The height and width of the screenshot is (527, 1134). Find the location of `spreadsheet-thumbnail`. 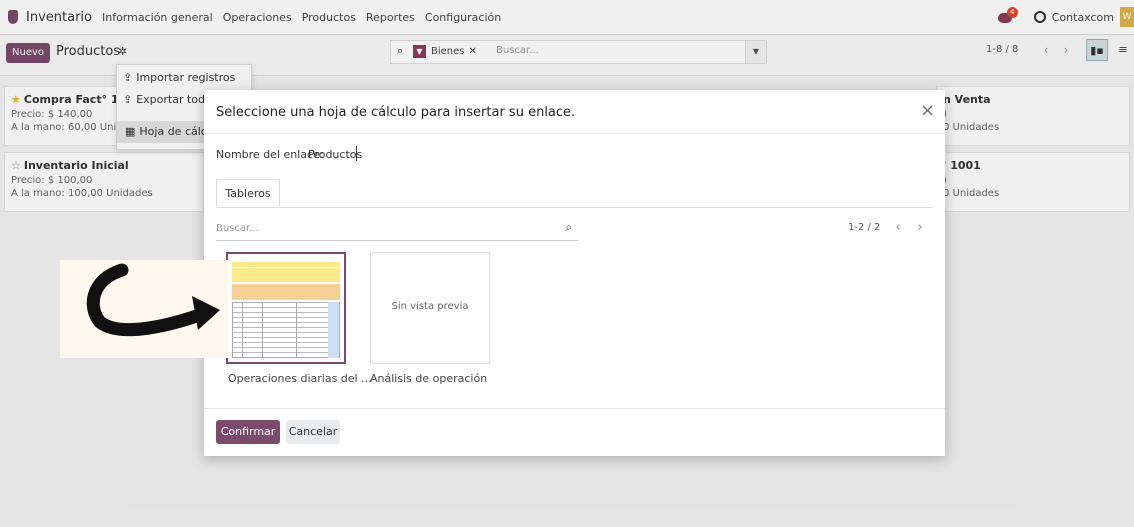

spreadsheet-thumbnail is located at coordinates (286, 308).